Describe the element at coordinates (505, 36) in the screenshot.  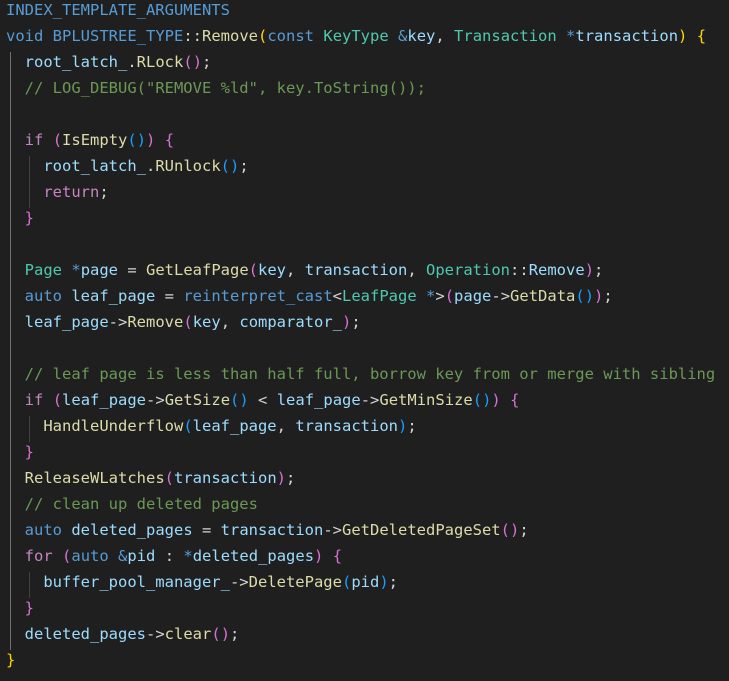
I see `code-token: Transaction` at that location.